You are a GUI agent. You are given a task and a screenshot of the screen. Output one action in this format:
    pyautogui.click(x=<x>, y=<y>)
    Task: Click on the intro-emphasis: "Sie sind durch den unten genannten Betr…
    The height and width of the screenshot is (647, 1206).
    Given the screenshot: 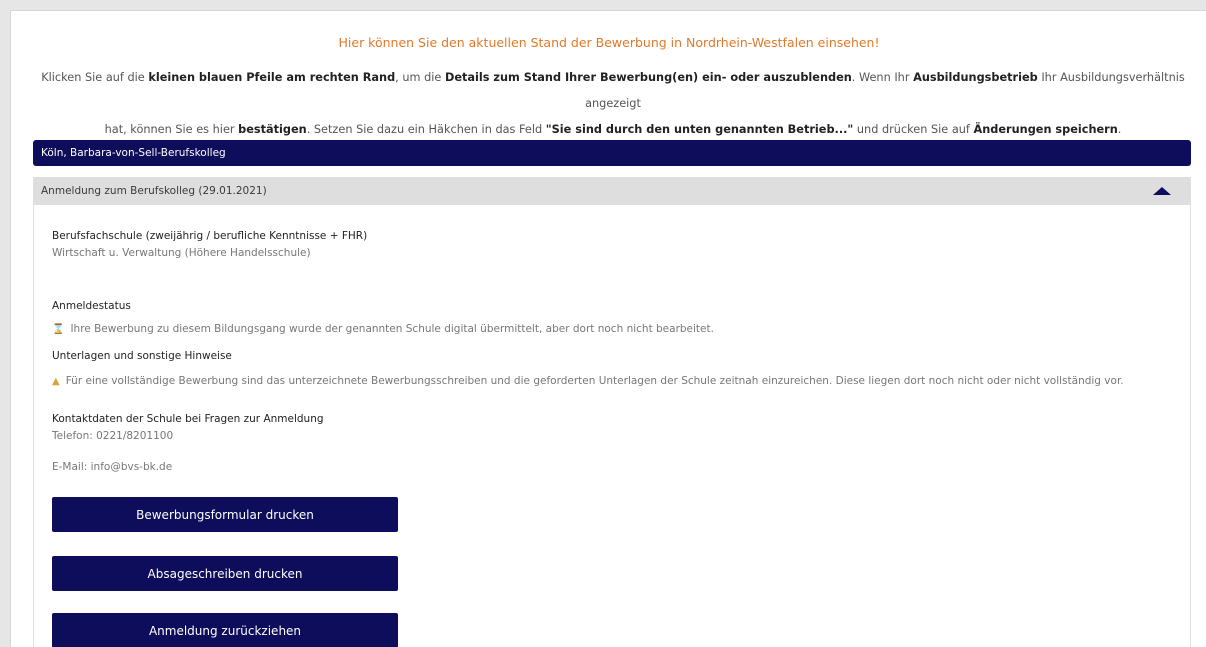 What is the action you would take?
    pyautogui.click(x=699, y=129)
    